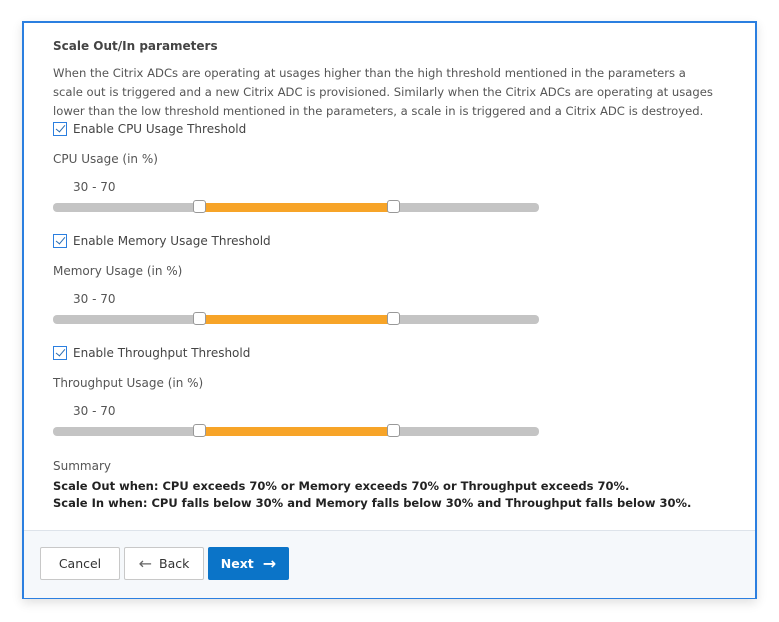 The image size is (779, 622). I want to click on cpu-range-slider, so click(296, 206).